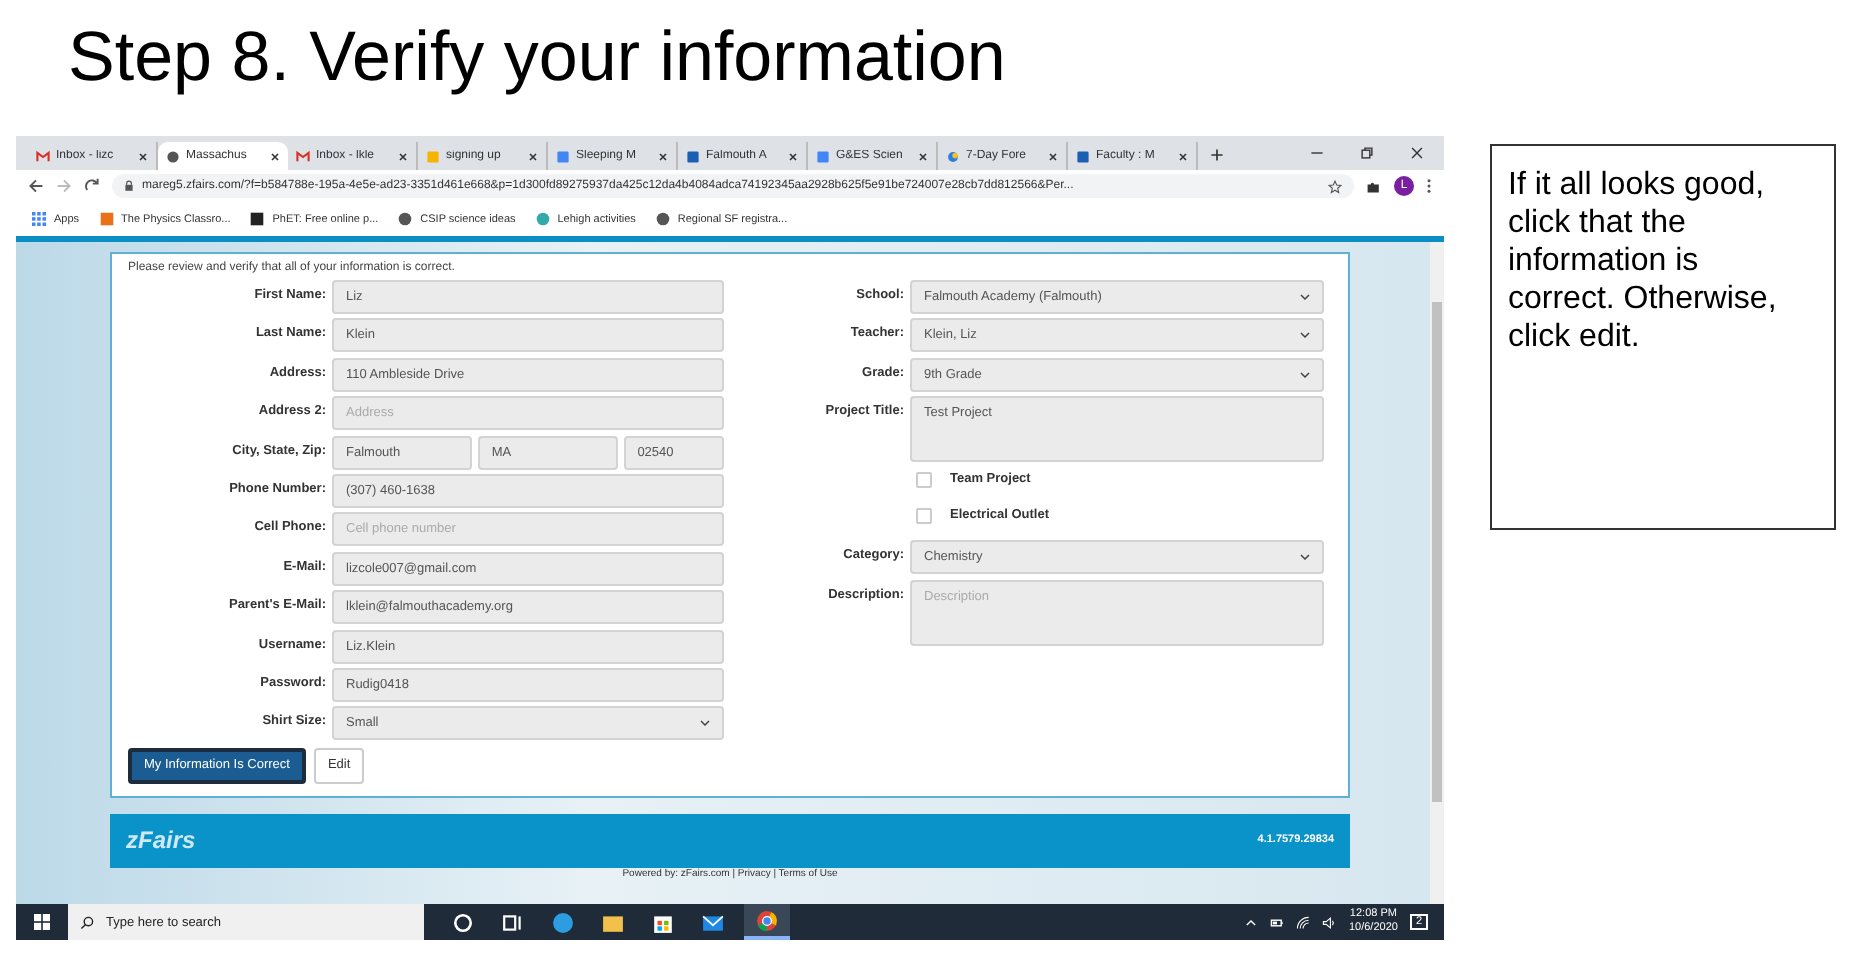 This screenshot has width=1872, height=968. I want to click on menu-icon, so click(1429, 186).